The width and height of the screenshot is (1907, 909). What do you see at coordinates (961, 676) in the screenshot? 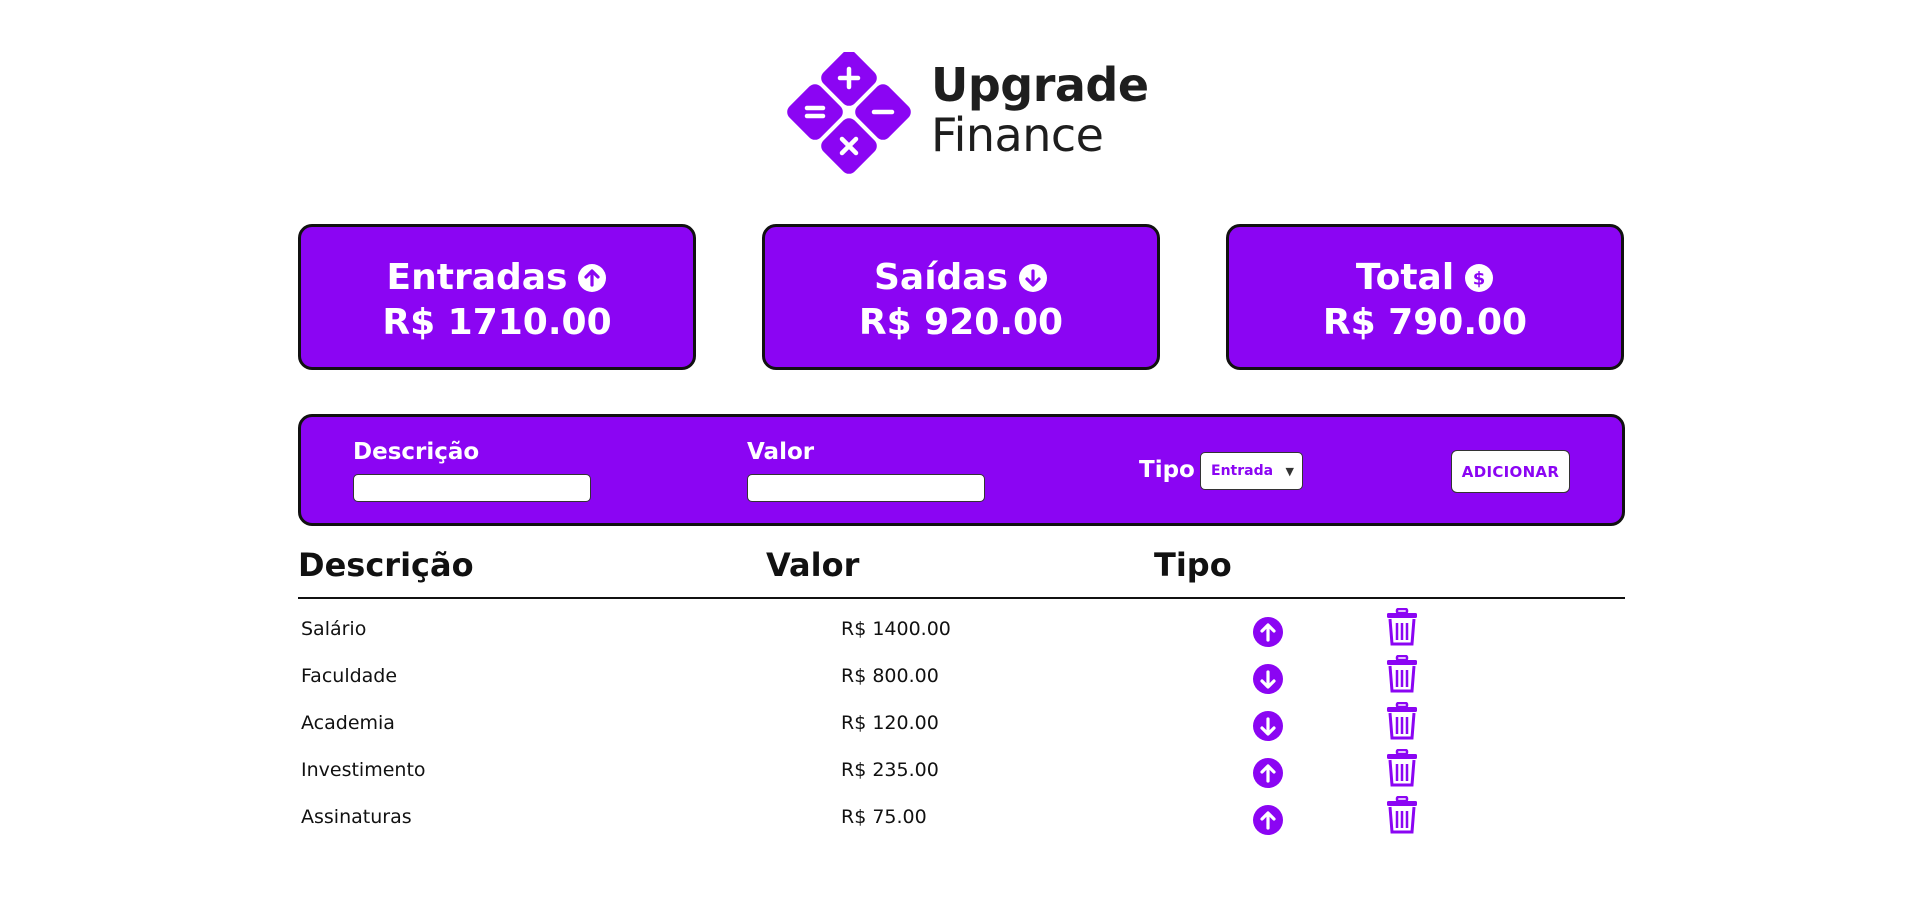
I see `table-row: Faculdade R$ 800.00` at bounding box center [961, 676].